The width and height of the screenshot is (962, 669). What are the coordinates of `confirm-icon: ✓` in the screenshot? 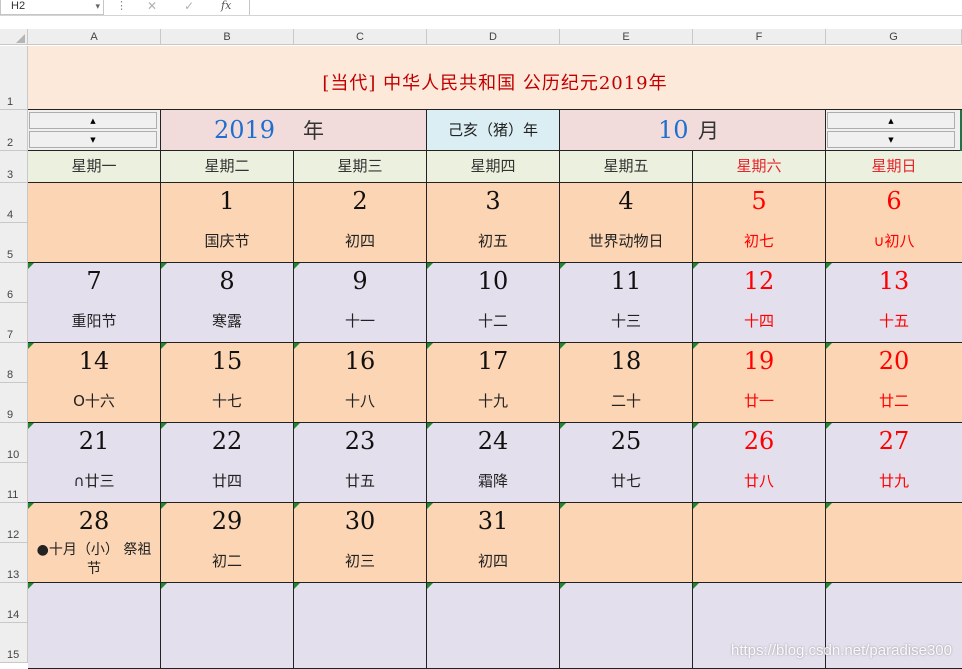 It's located at (189, 6).